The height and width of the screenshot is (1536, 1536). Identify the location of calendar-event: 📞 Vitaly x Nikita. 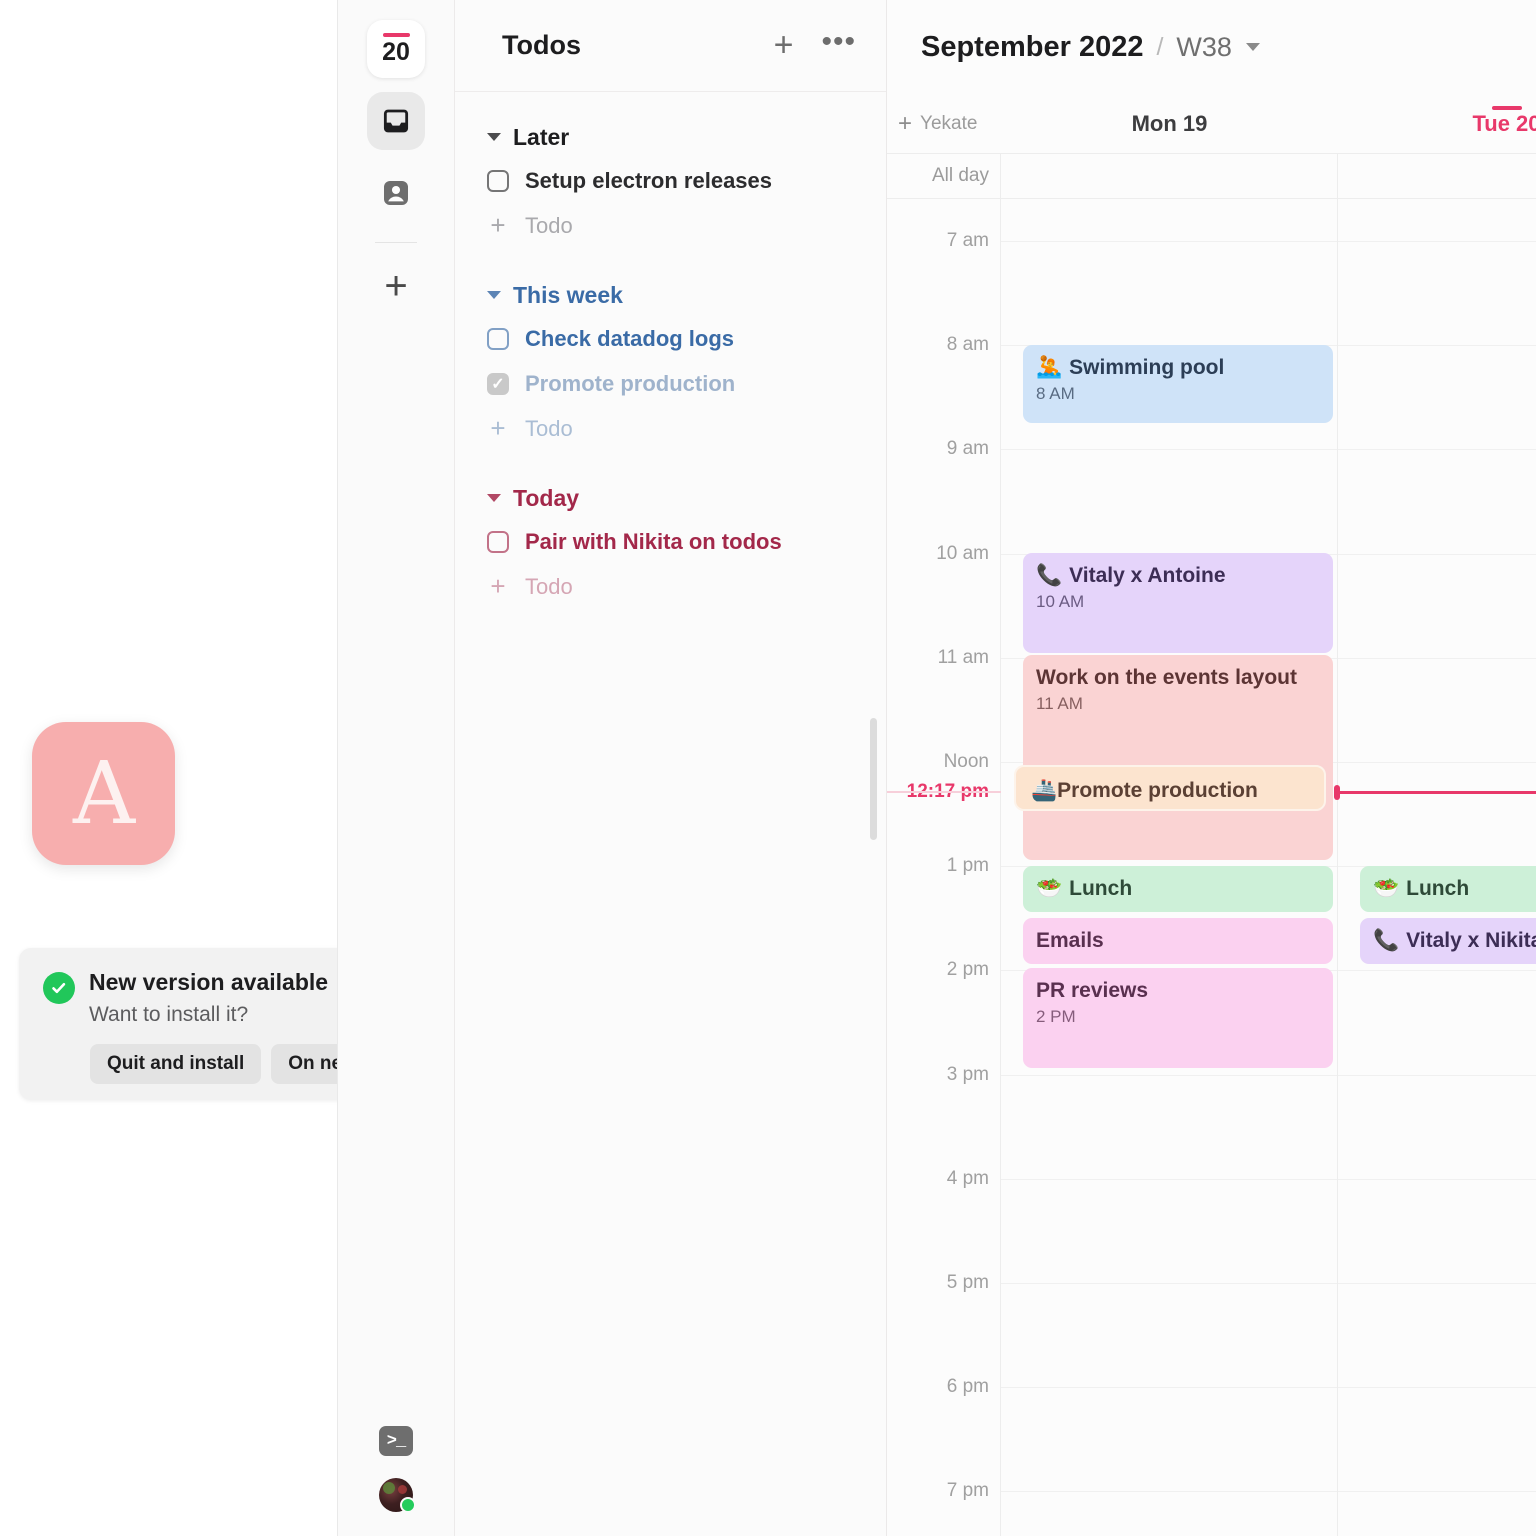
(1448, 941).